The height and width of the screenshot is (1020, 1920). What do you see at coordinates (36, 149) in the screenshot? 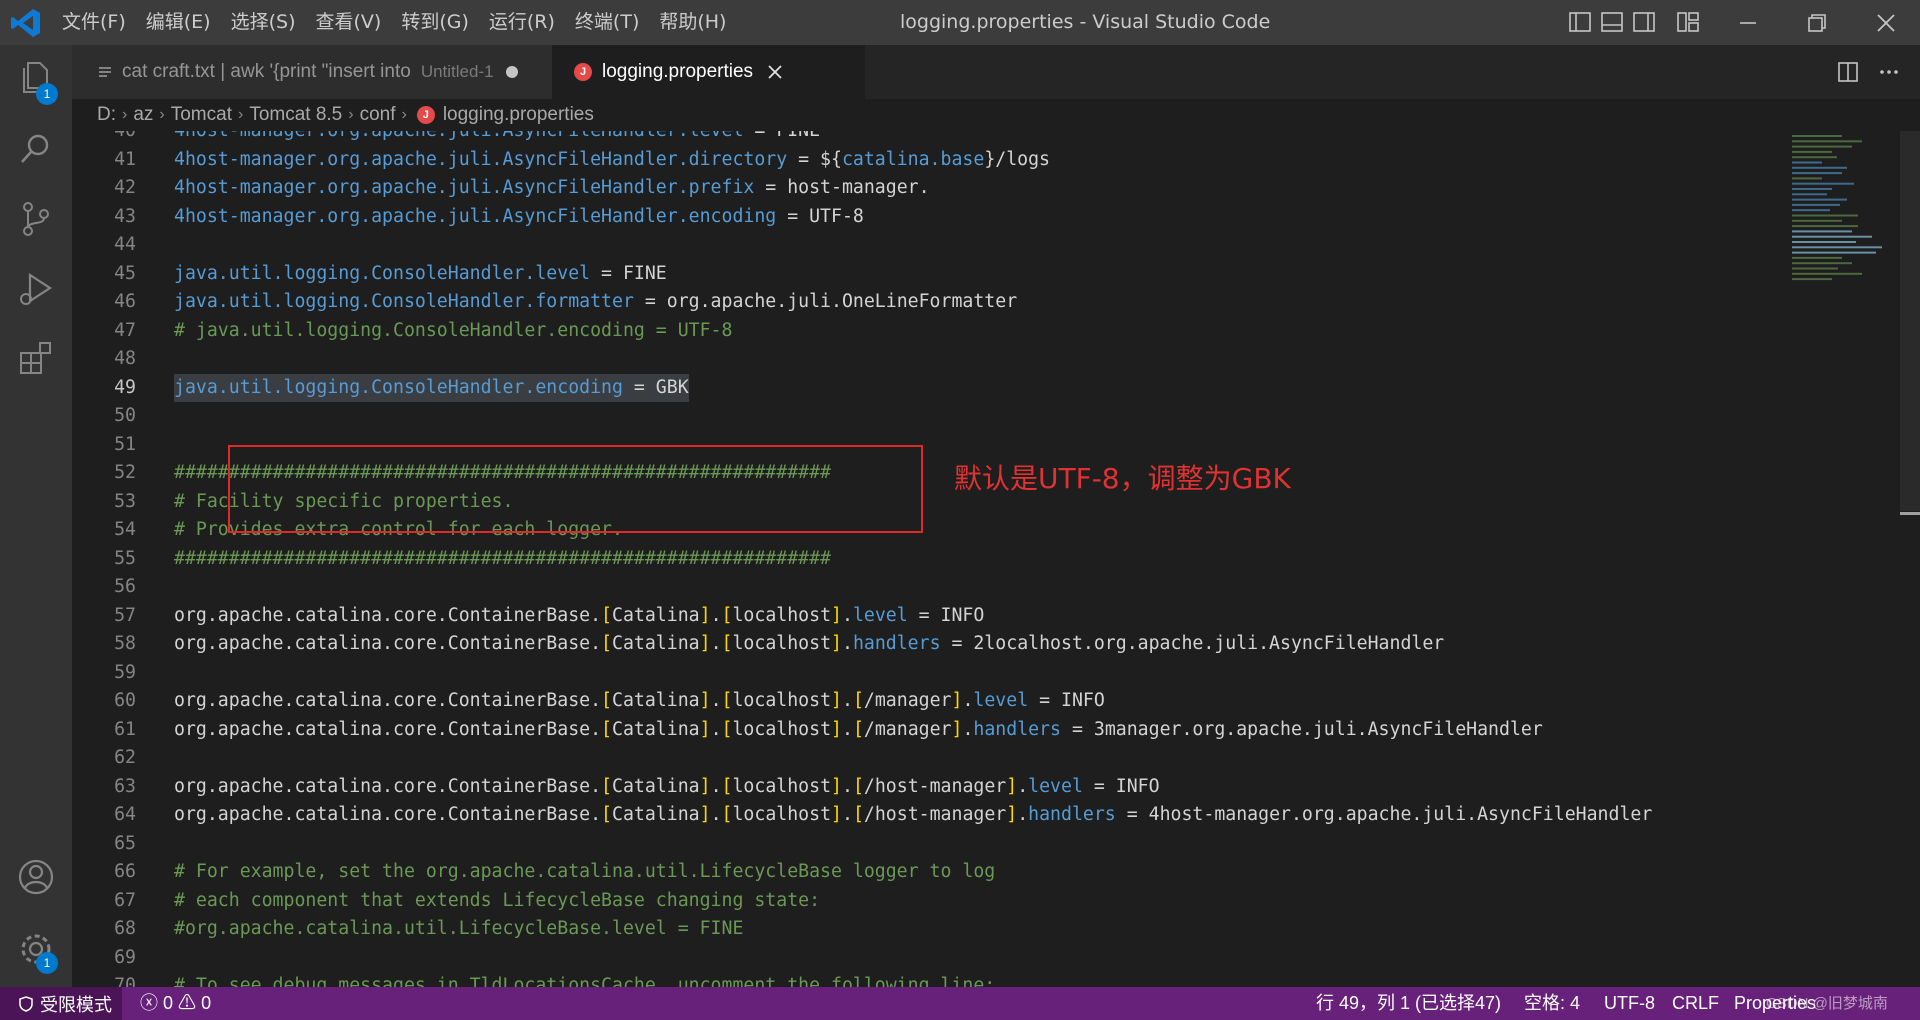
I see `search-icon` at bounding box center [36, 149].